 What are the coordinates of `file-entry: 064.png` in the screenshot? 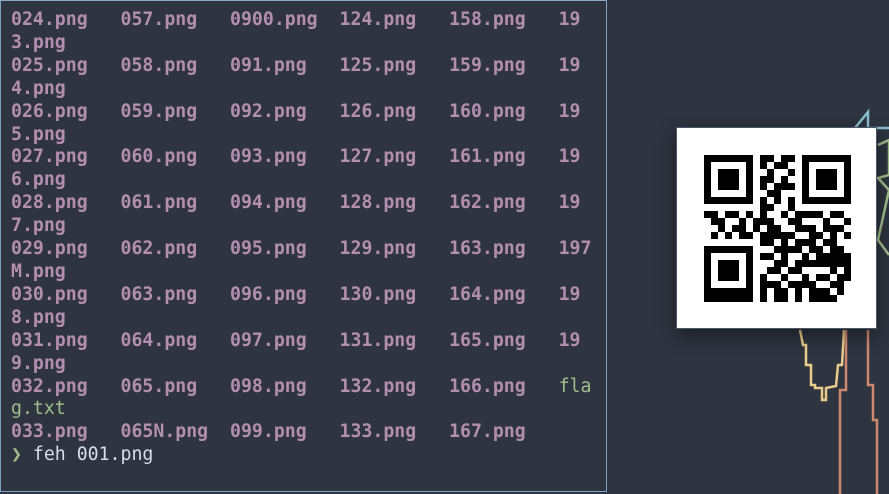 It's located at (159, 340).